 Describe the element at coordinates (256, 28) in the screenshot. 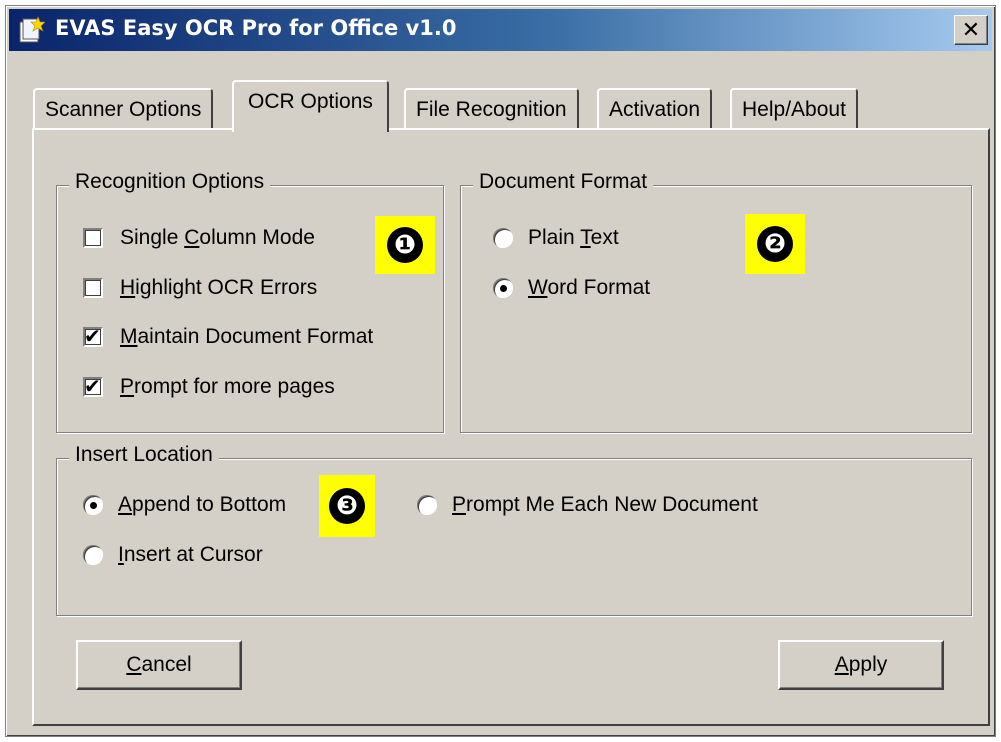

I see `window-title: EVAS Easy OCR Pro for Office v1.0` at that location.